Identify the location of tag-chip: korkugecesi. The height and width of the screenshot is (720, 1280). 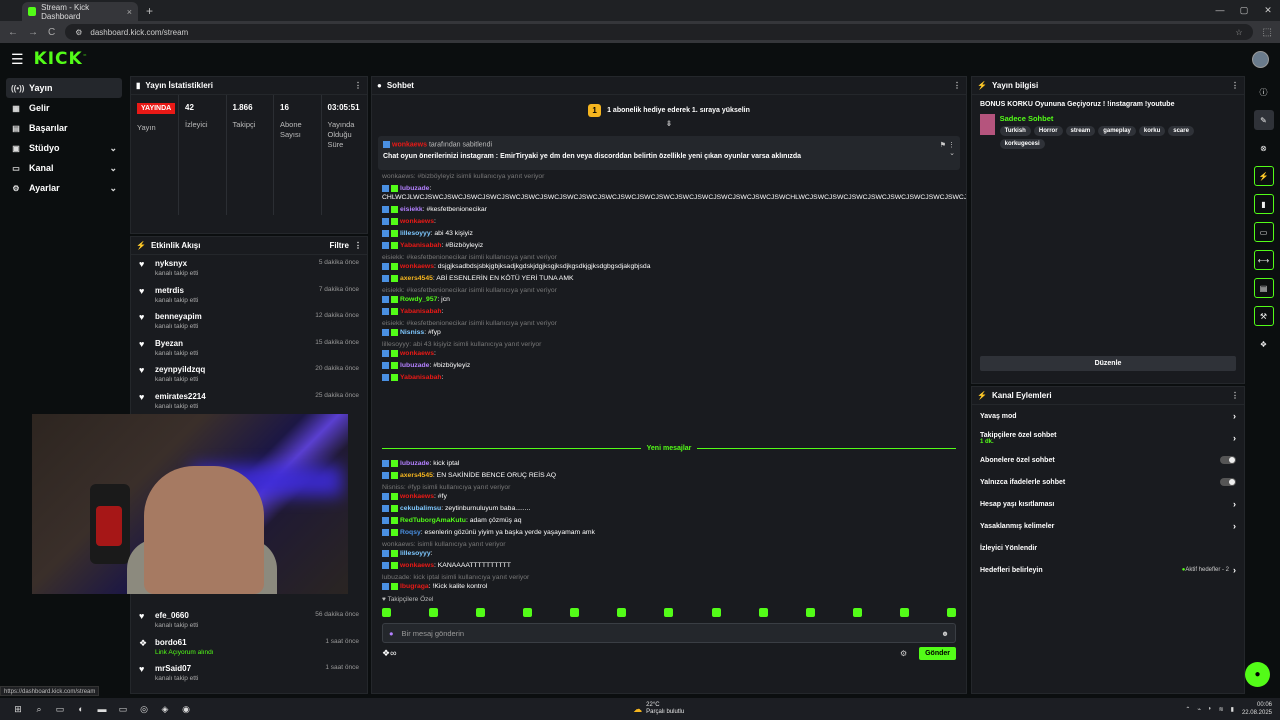
(1022, 144).